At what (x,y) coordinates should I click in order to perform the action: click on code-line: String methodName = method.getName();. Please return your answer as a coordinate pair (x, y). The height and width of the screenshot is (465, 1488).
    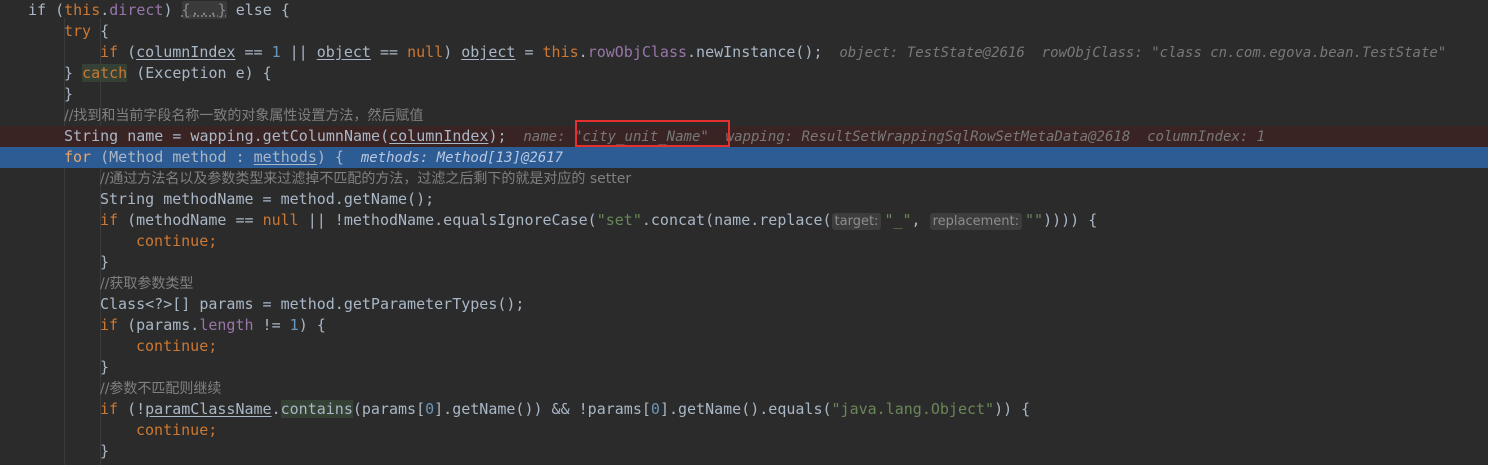
    Looking at the image, I should click on (744, 199).